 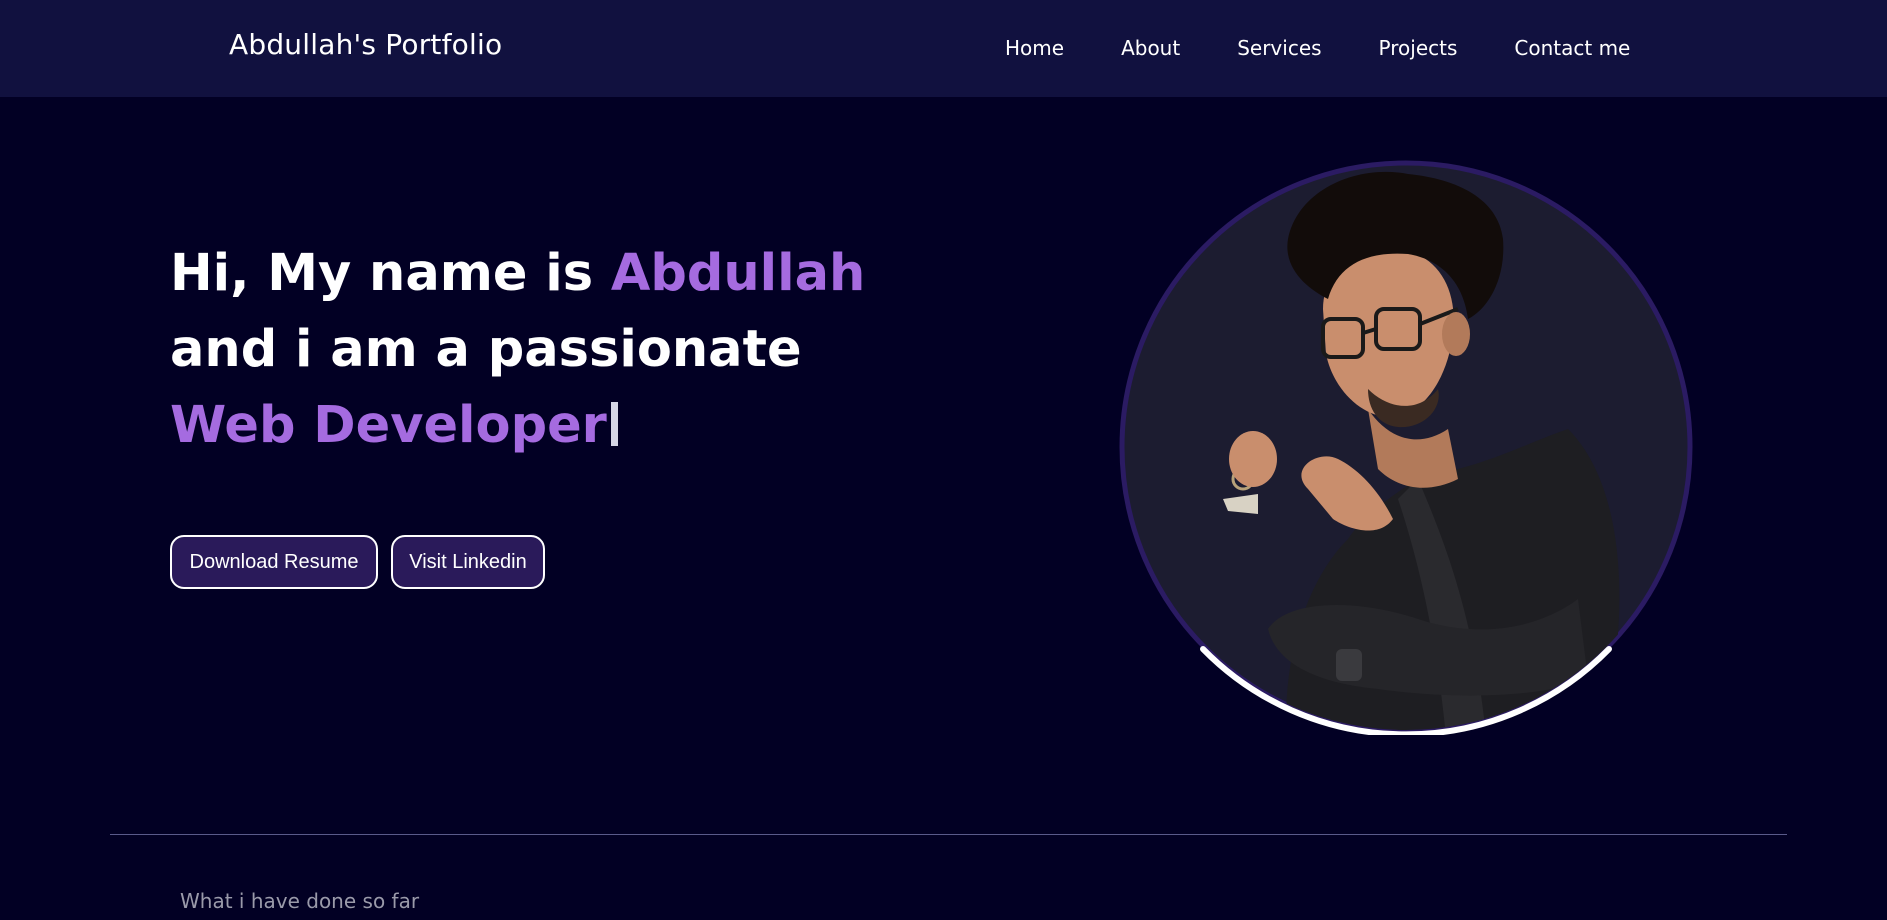 What do you see at coordinates (948, 834) in the screenshot?
I see `section-divider` at bounding box center [948, 834].